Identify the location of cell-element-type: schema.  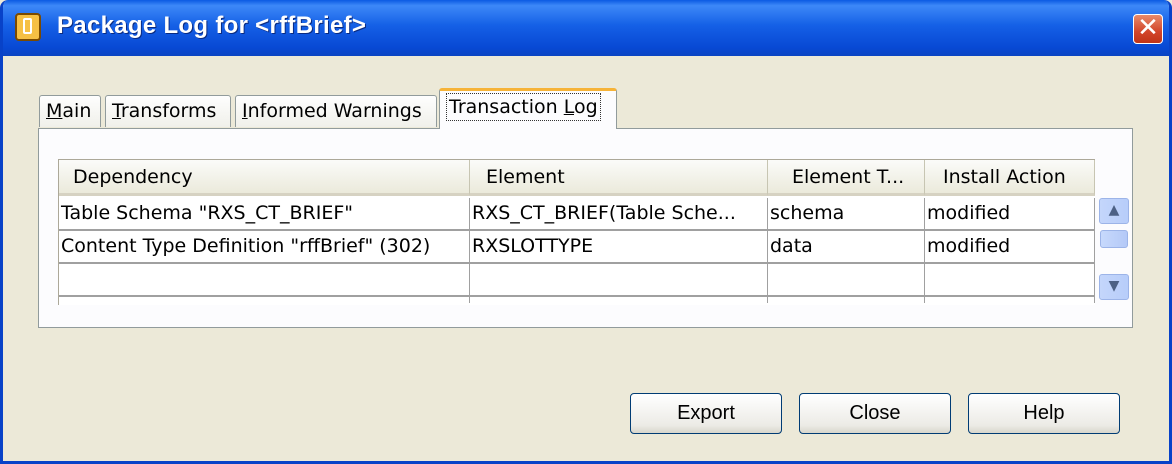
(846, 213).